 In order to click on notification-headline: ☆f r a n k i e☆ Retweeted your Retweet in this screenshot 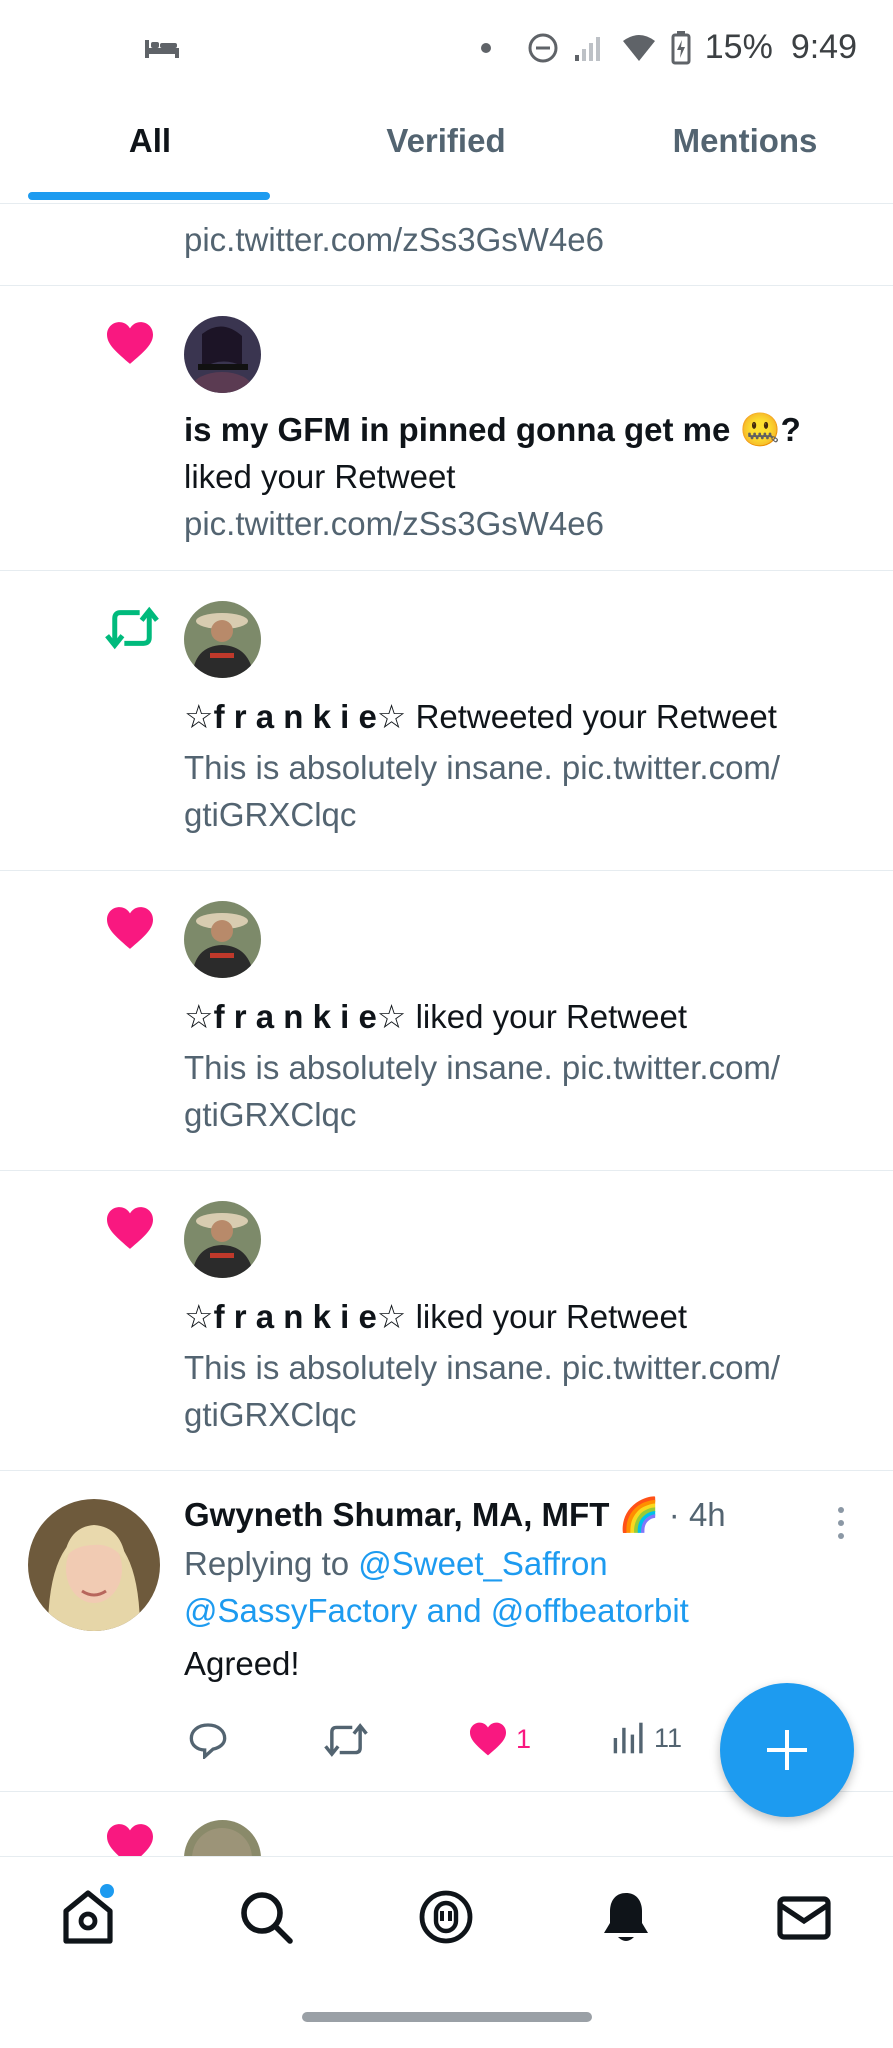, I will do `click(523, 716)`.